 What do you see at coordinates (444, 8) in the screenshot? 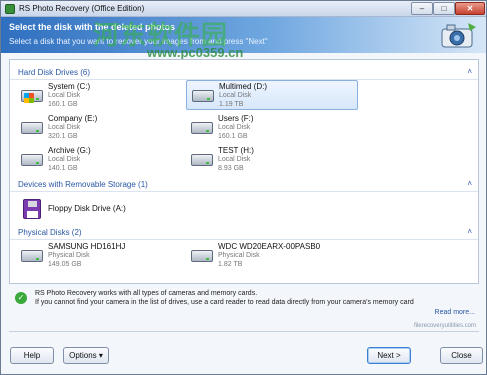
I see `maximize-button: □` at bounding box center [444, 8].